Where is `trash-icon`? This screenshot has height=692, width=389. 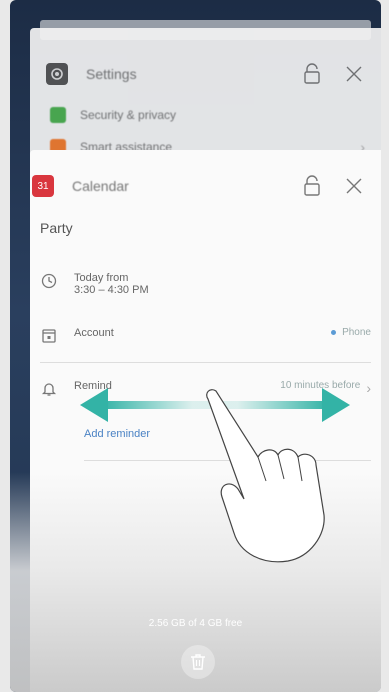 trash-icon is located at coordinates (198, 662).